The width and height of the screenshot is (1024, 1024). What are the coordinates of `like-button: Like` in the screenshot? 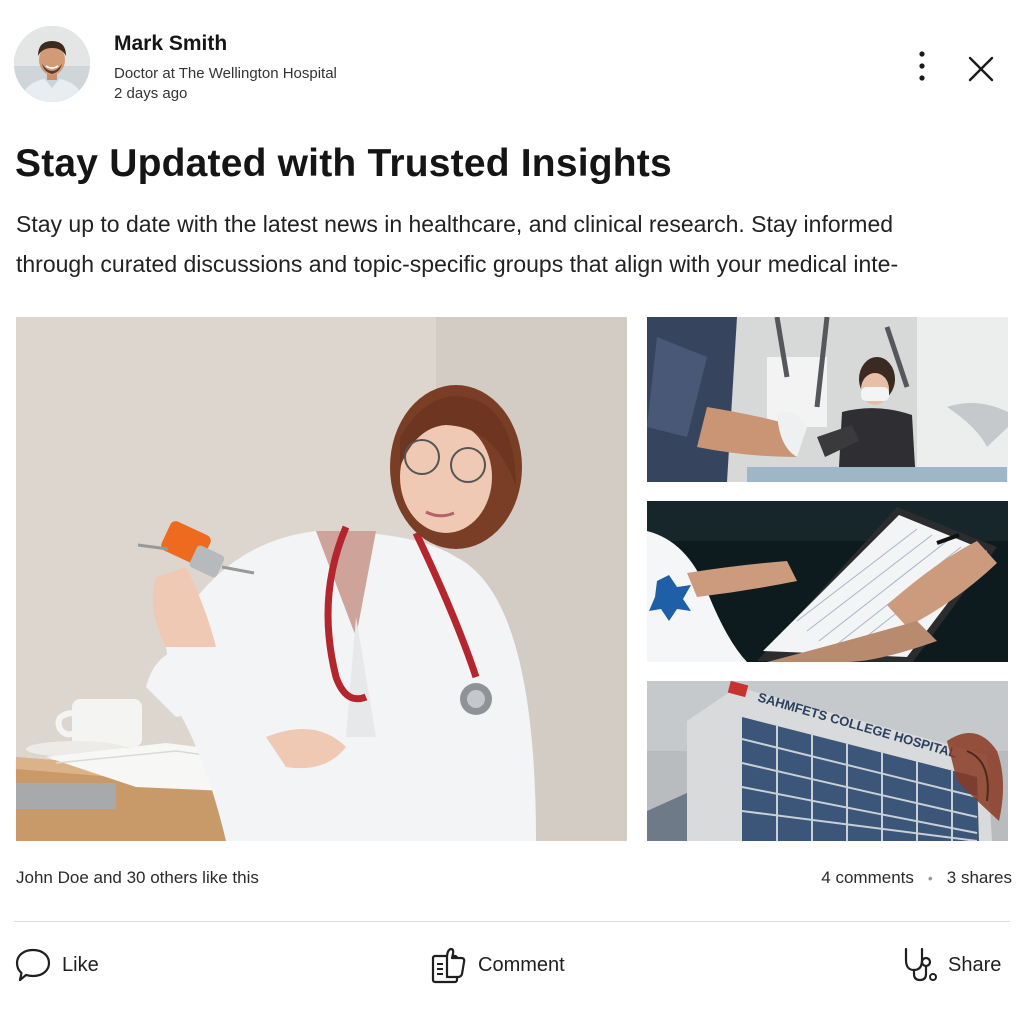 It's located at (56, 965).